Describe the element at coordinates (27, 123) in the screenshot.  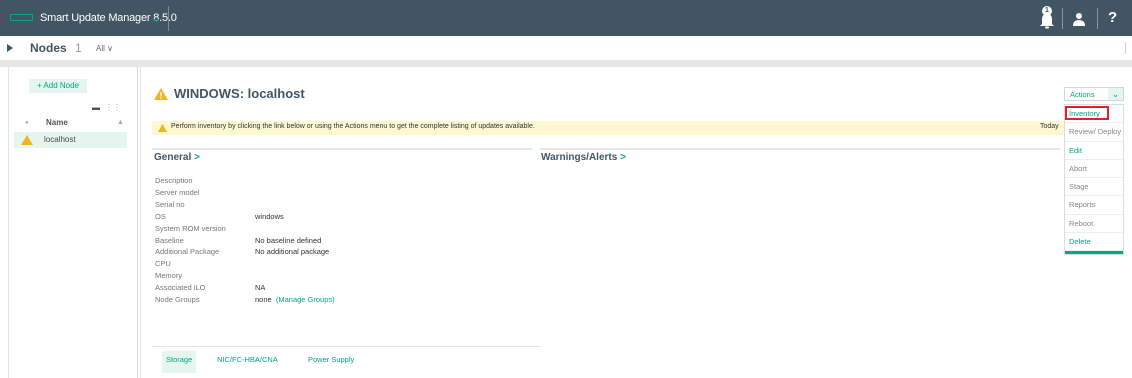
I see `status-column-icon: ●` at that location.